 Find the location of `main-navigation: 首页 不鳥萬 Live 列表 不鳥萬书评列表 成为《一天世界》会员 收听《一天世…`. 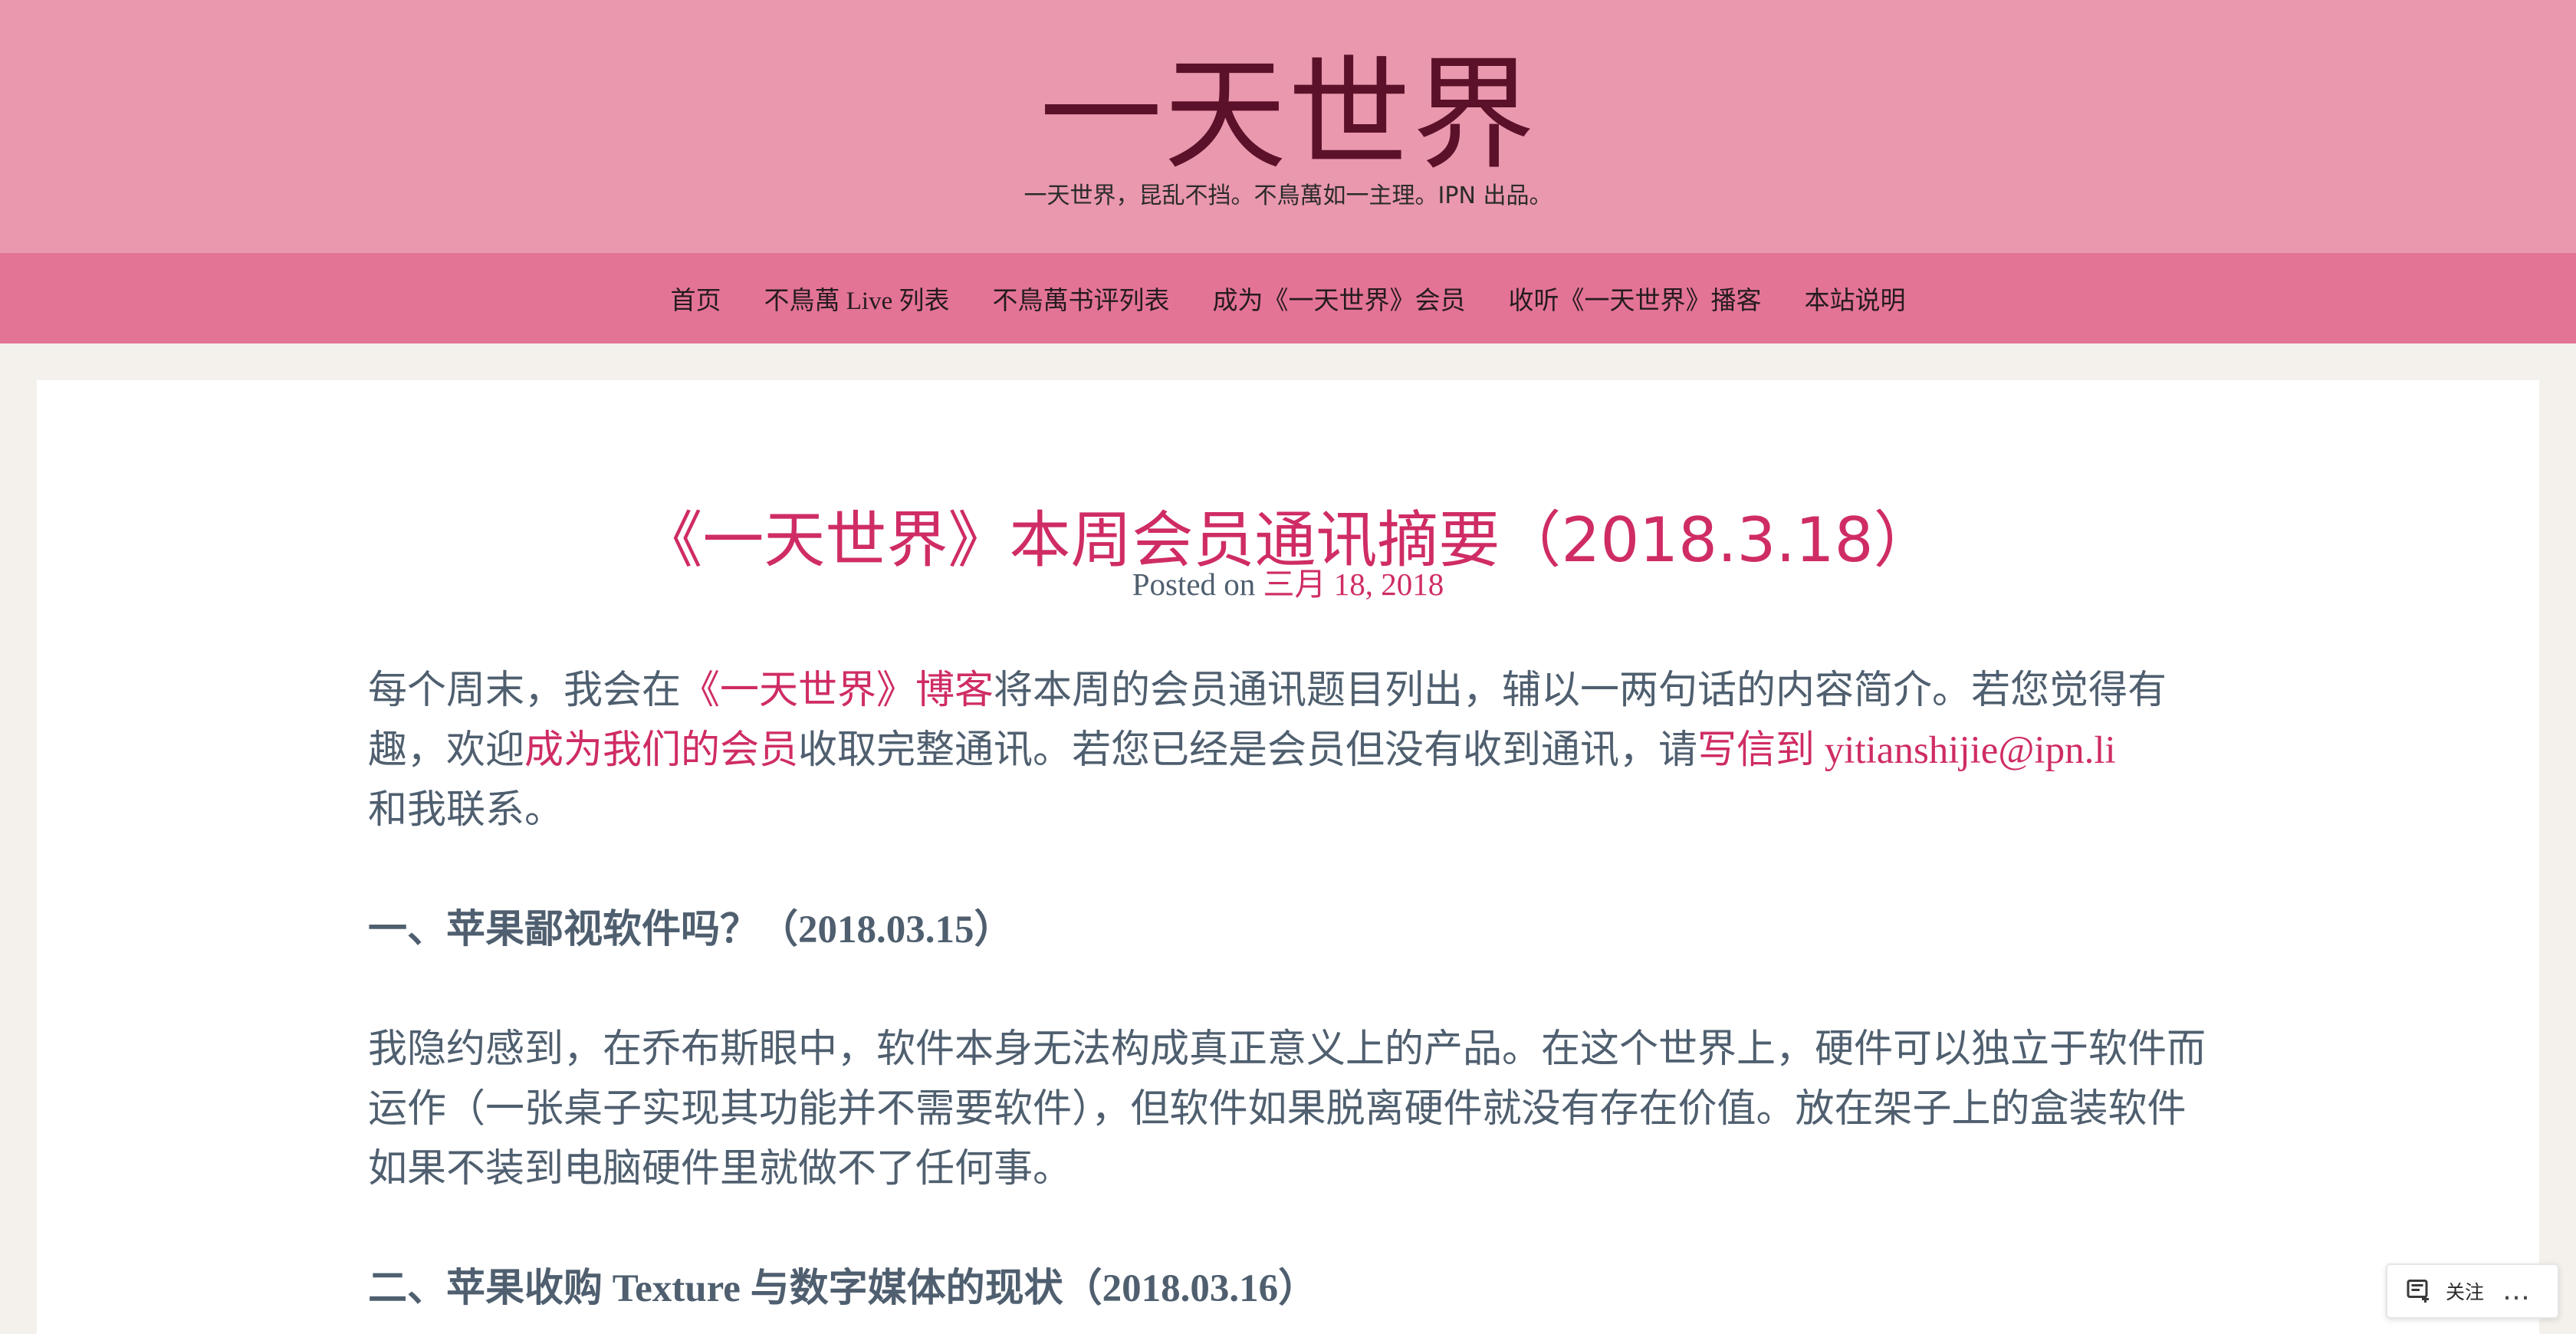

main-navigation: 首页 不鳥萬 Live 列表 不鳥萬书评列表 成为《一天世界》会员 收听《一天世… is located at coordinates (1288, 298).